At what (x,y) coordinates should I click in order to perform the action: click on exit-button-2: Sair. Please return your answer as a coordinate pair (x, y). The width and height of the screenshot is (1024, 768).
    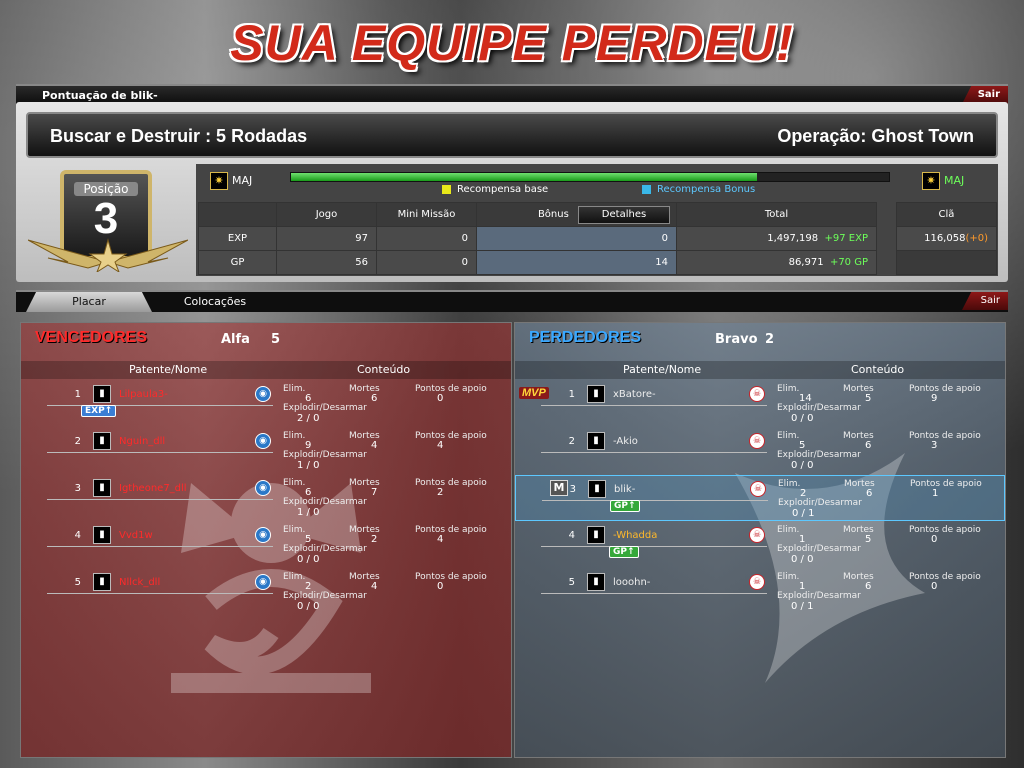
    Looking at the image, I should click on (985, 301).